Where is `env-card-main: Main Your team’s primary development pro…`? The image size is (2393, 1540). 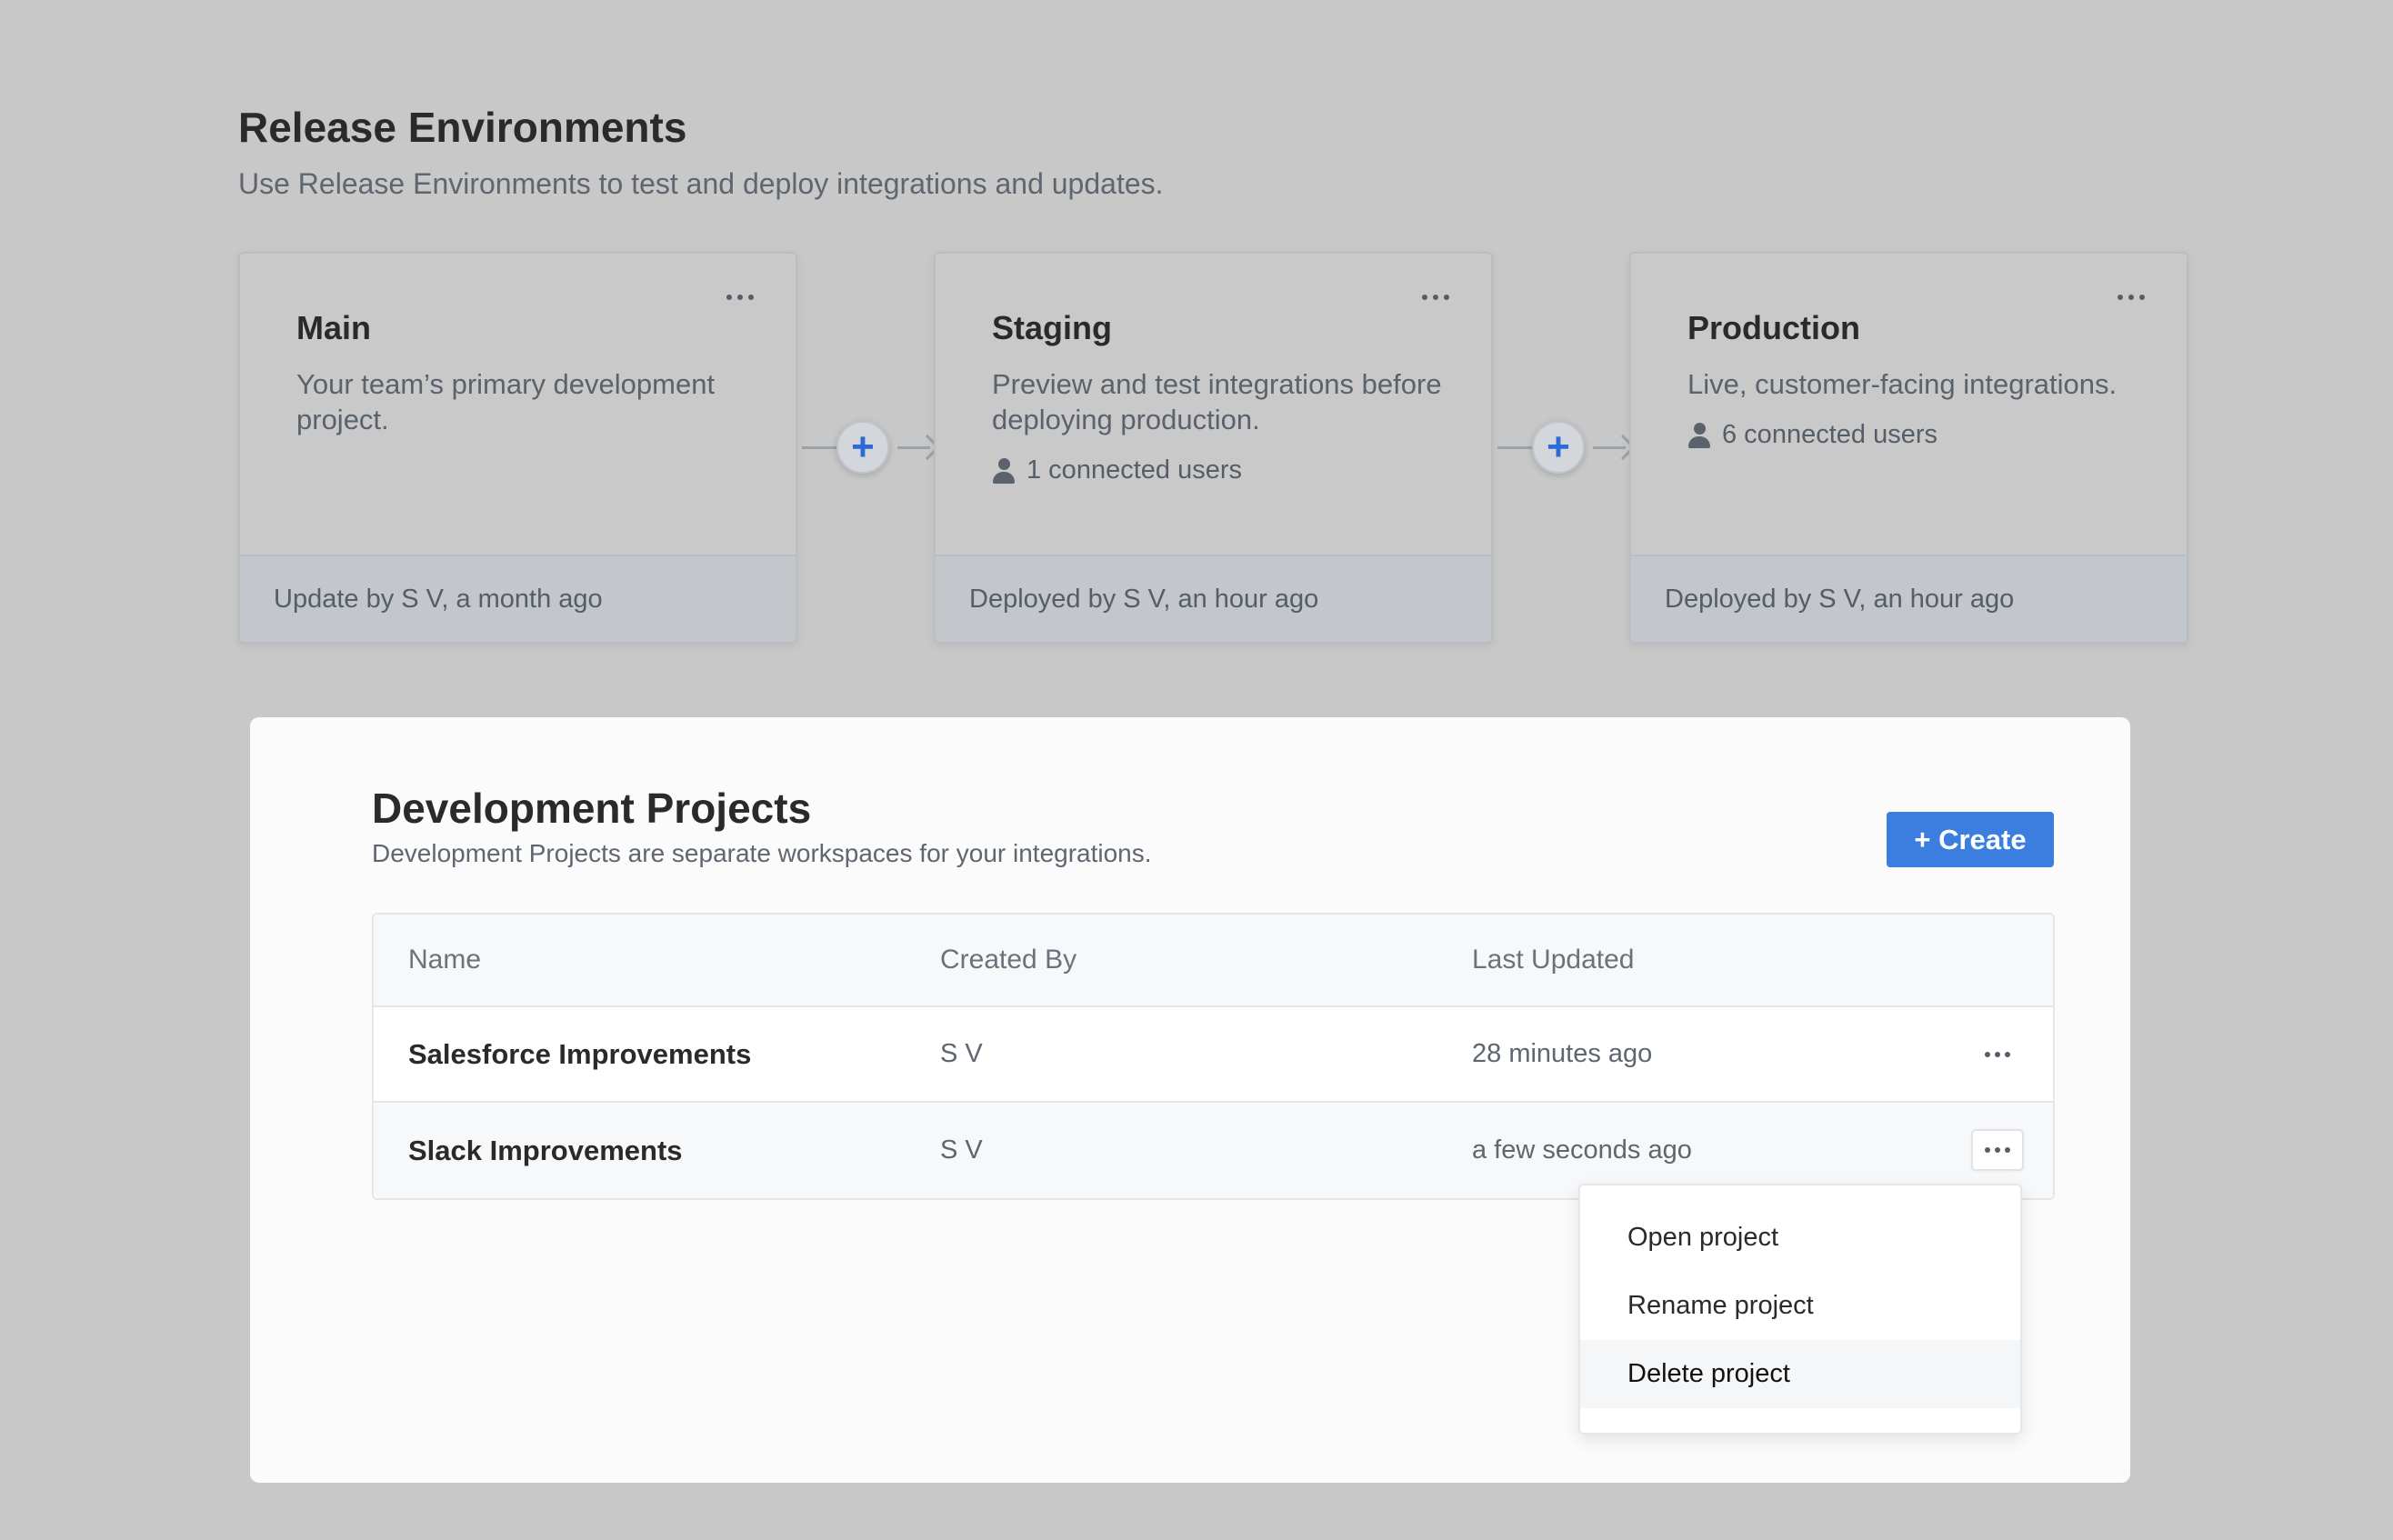
env-card-main: Main Your team’s primary development pro… is located at coordinates (517, 448).